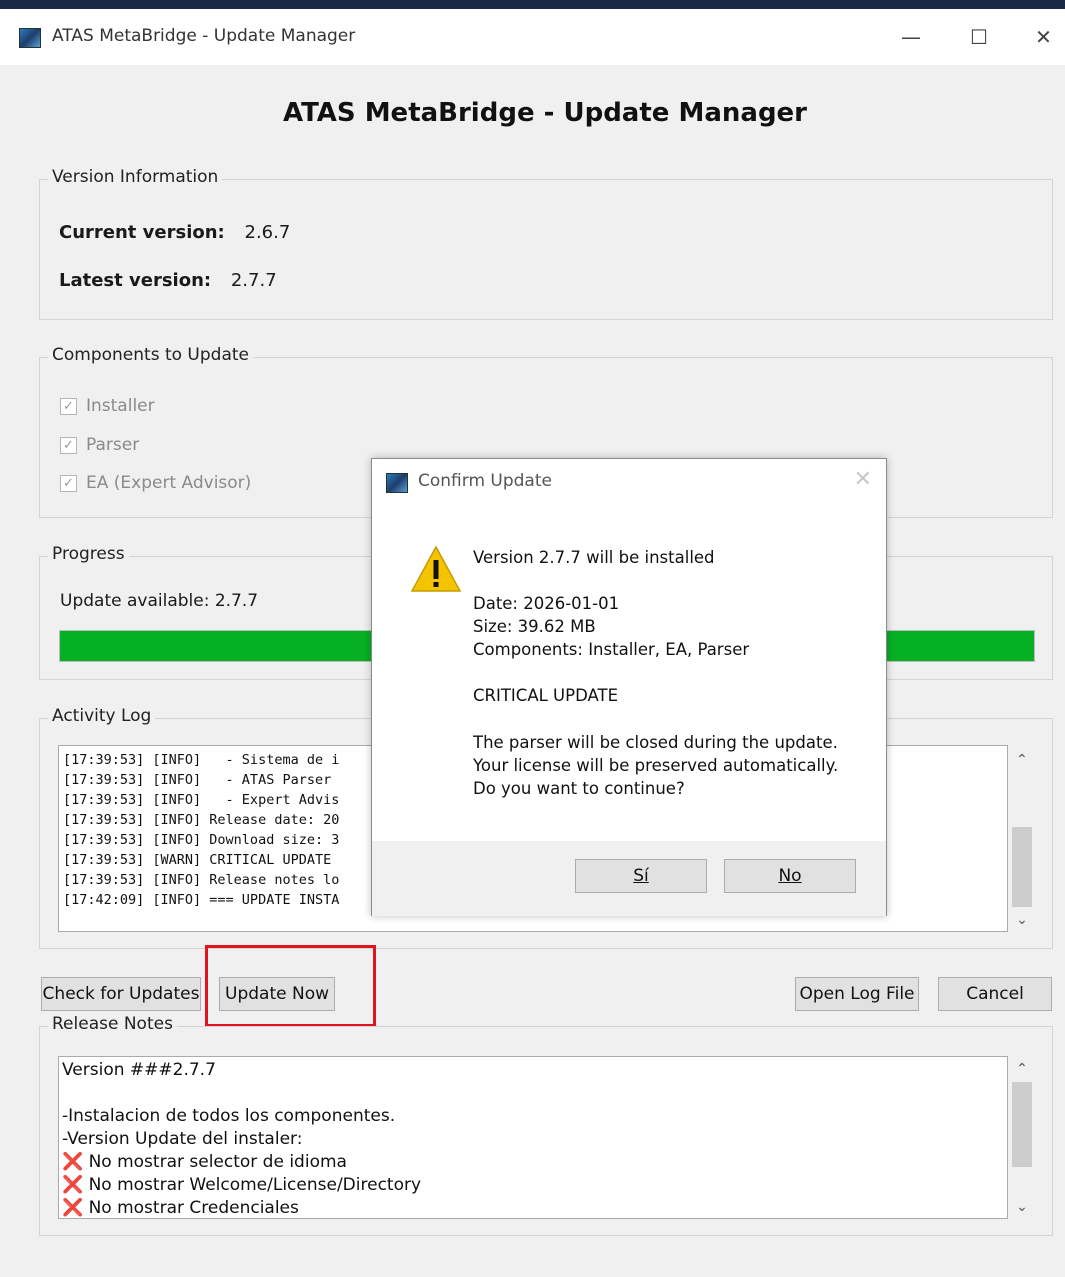  I want to click on yes-button: Sí, so click(641, 876).